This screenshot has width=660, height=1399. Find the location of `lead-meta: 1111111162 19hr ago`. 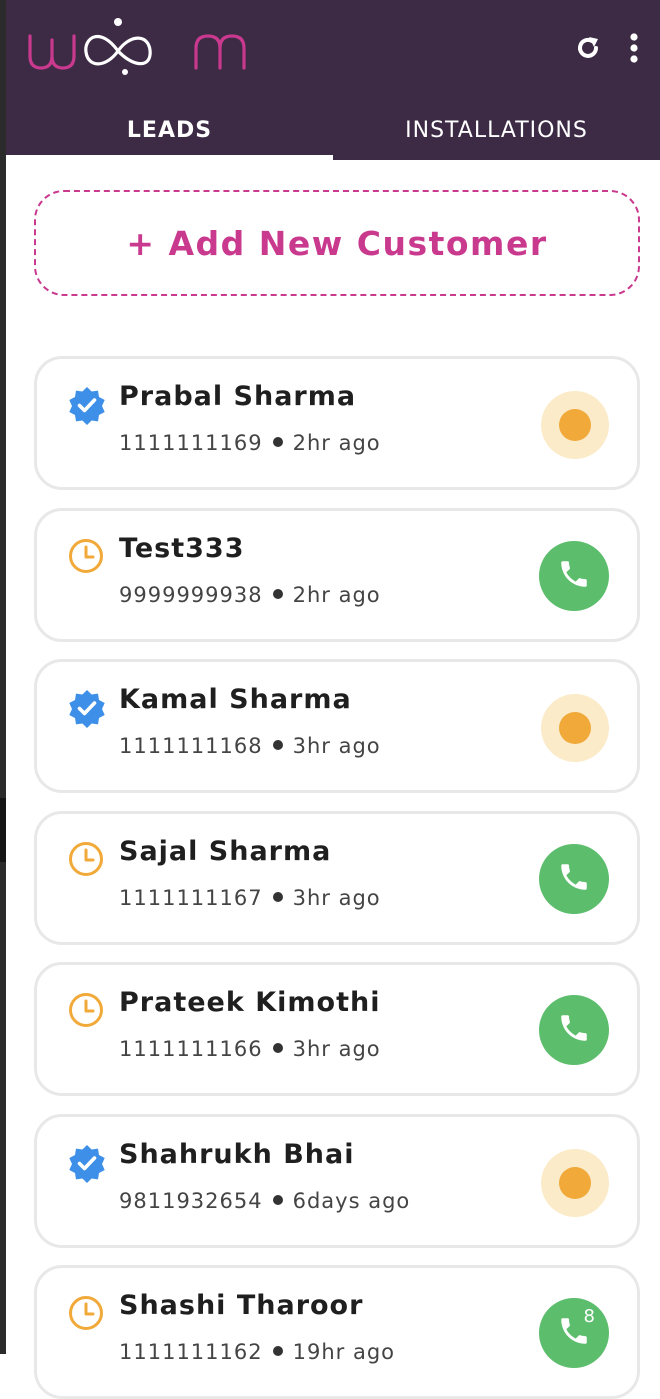

lead-meta: 1111111162 19hr ago is located at coordinates (257, 1352).